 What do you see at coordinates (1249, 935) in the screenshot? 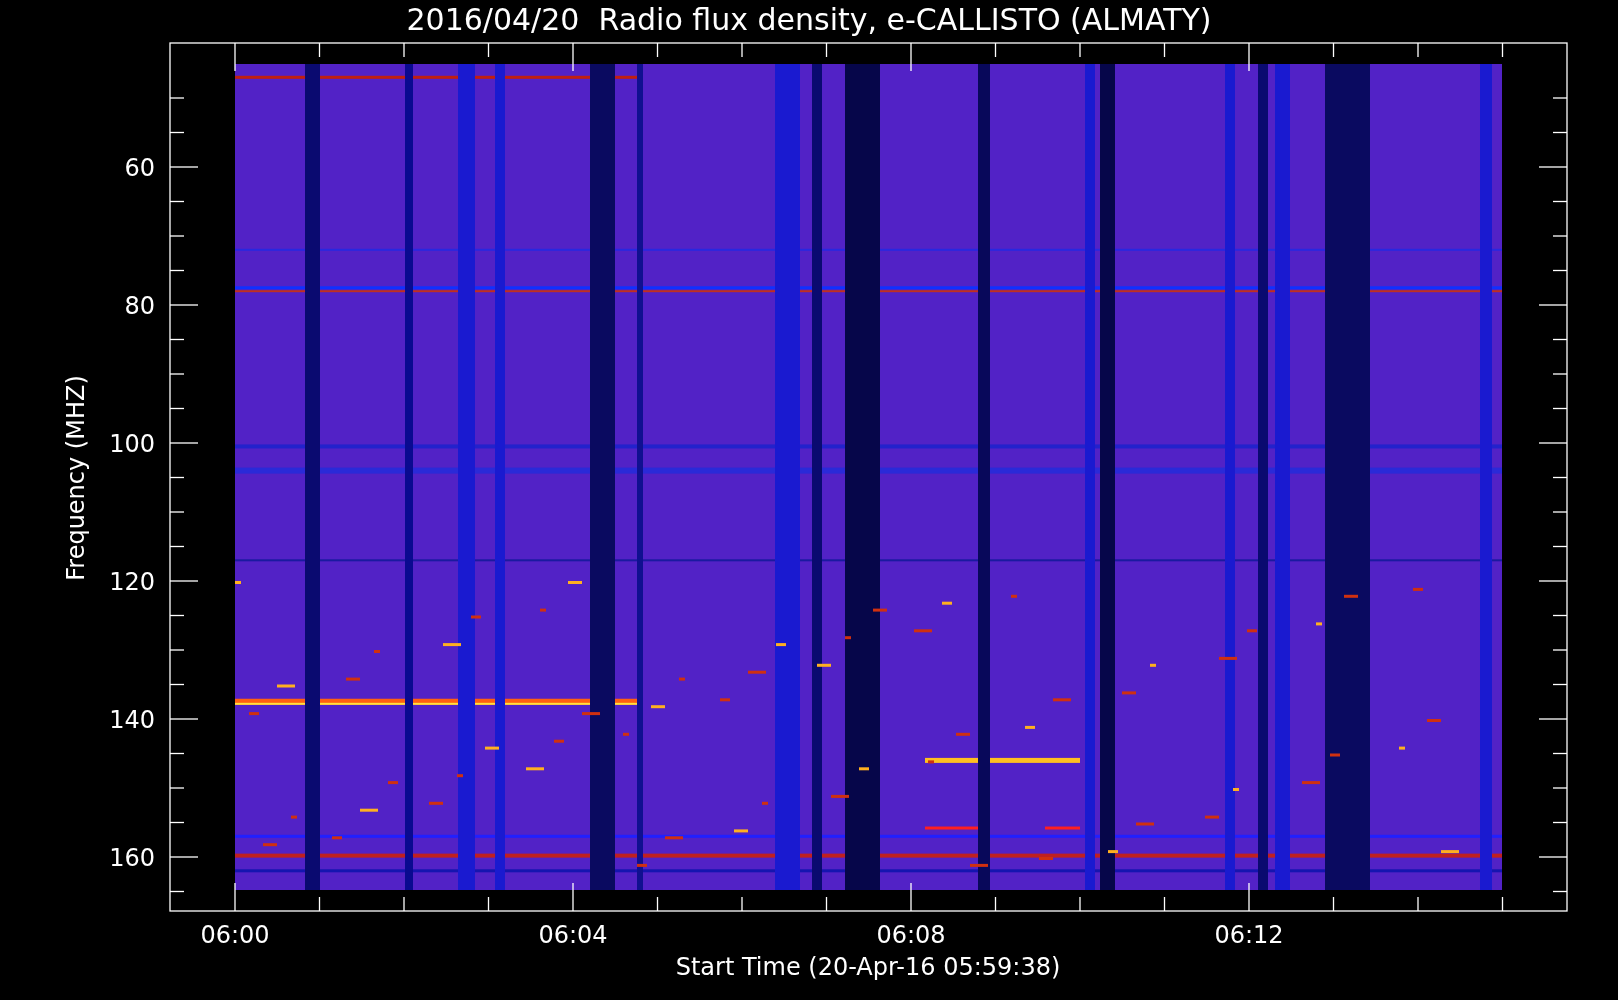
I see `x-tick-label: 06:12` at bounding box center [1249, 935].